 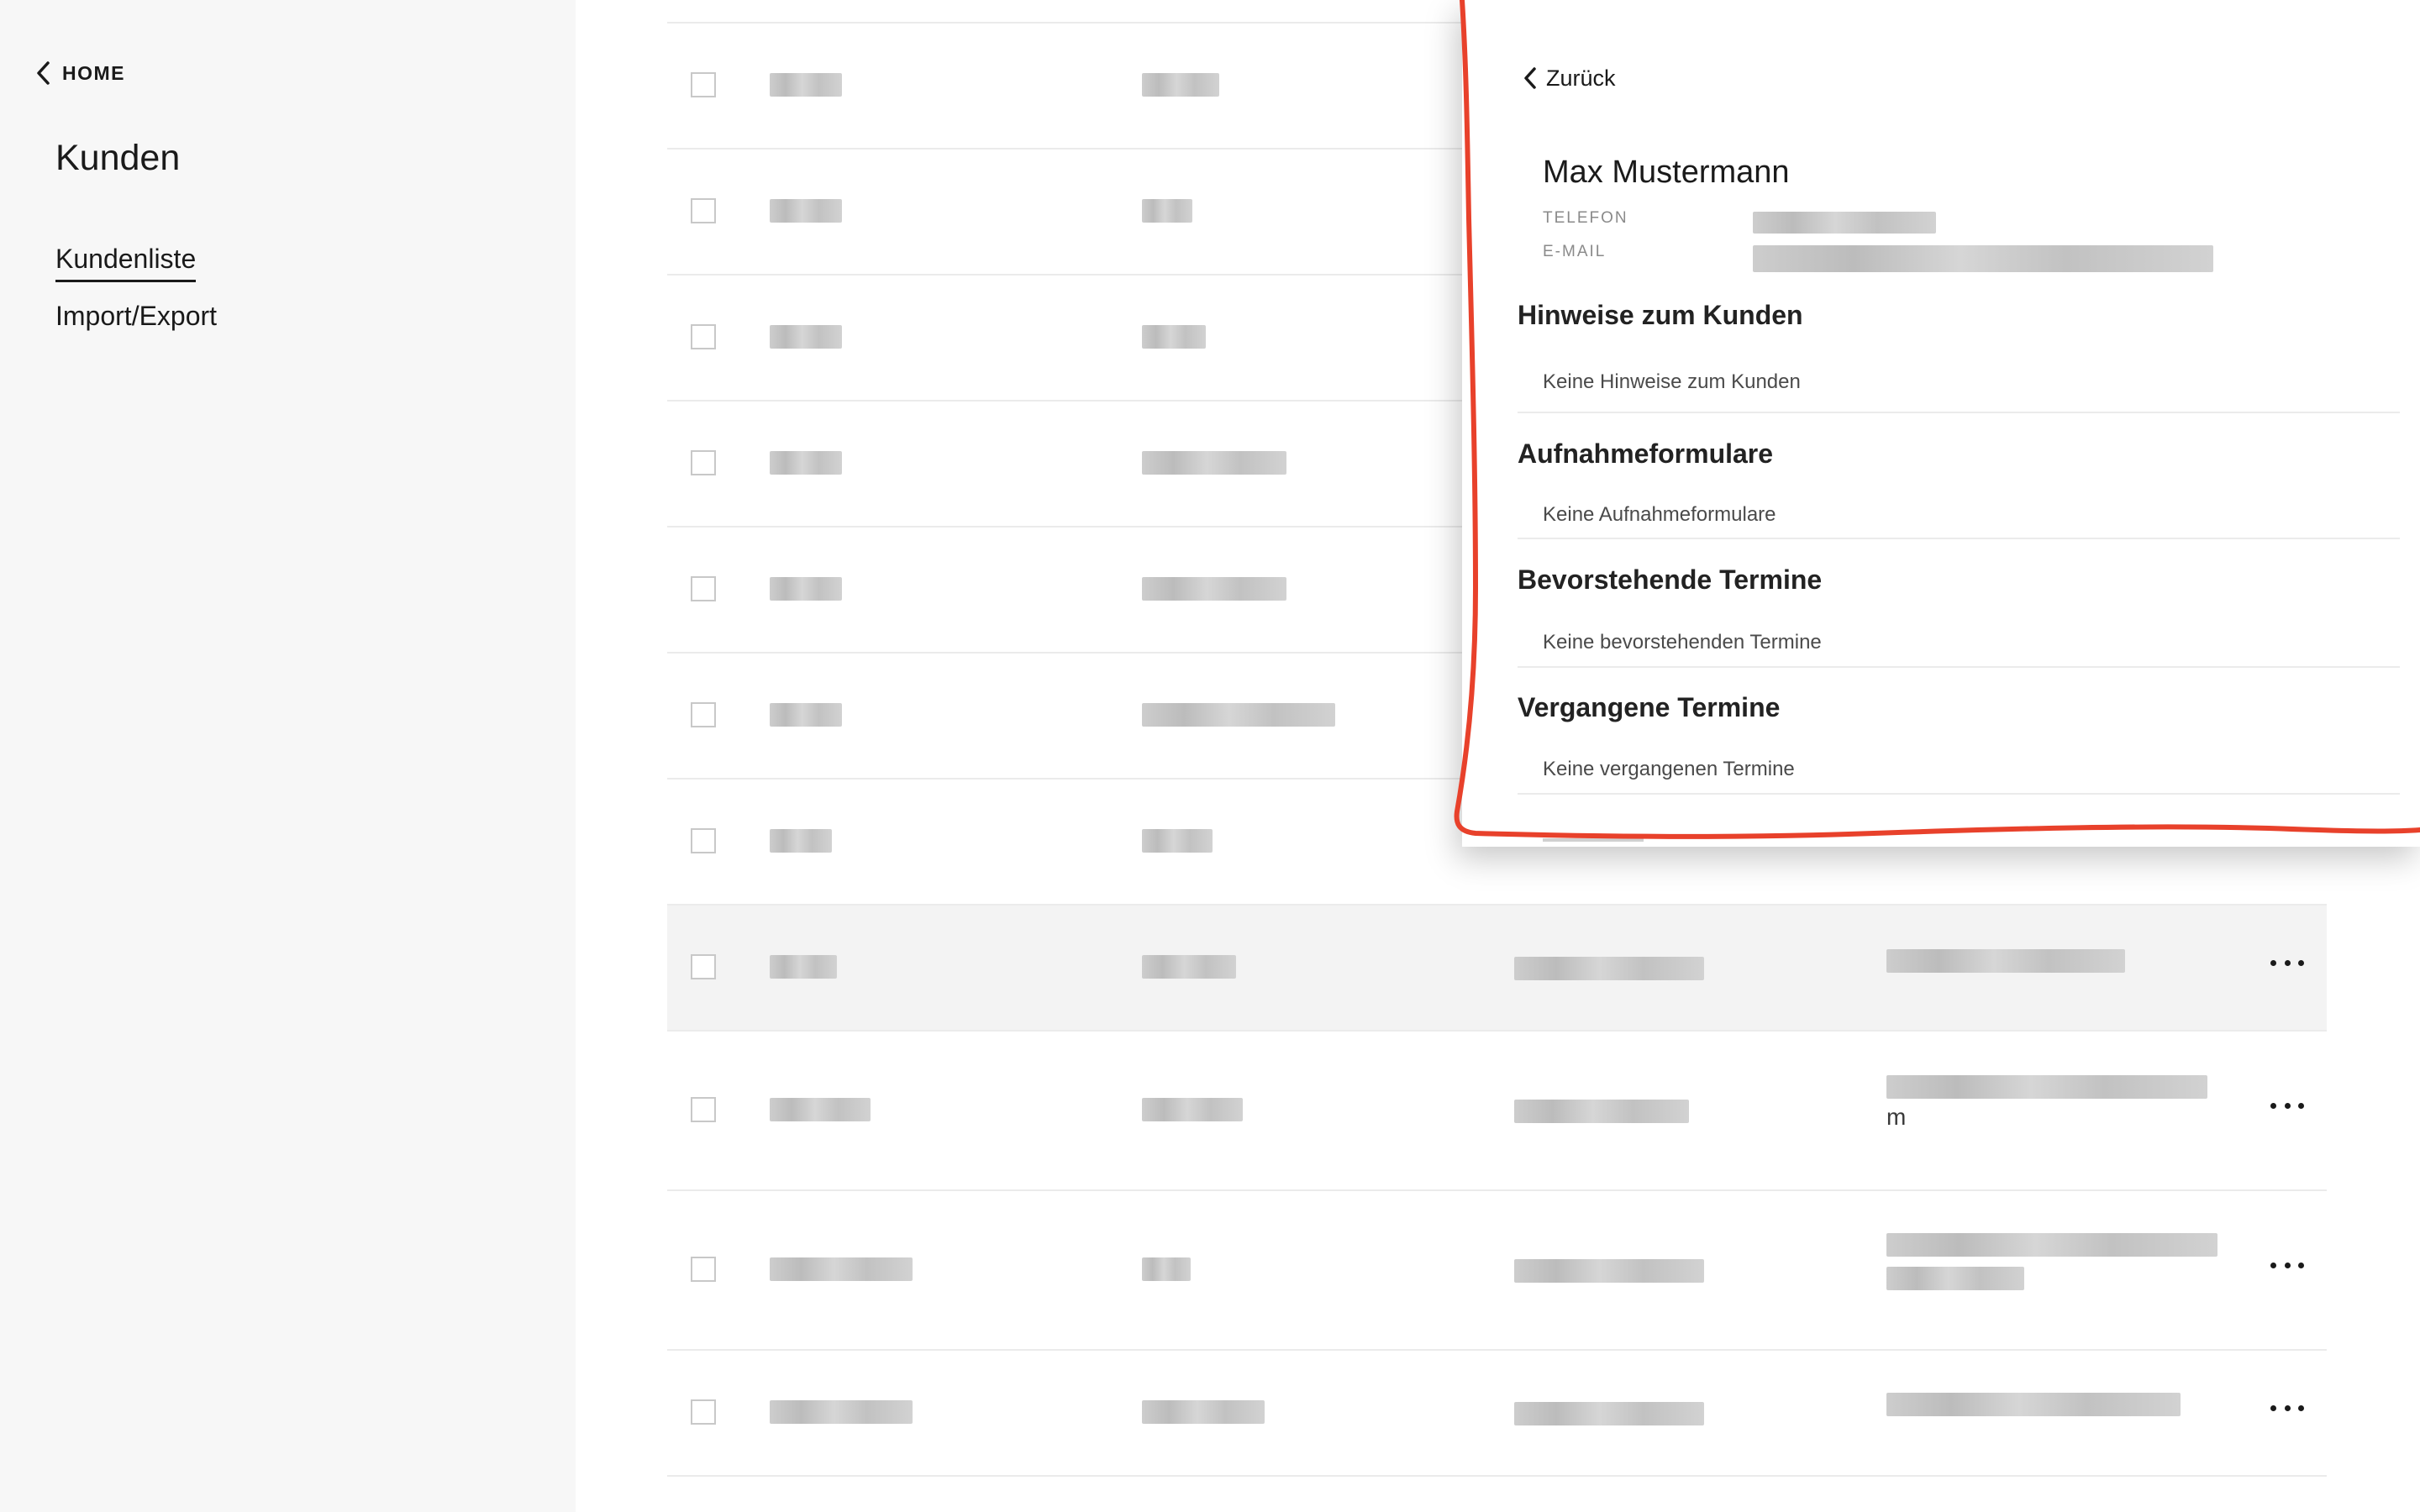 What do you see at coordinates (126, 263) in the screenshot?
I see `nav-item-kundenliste: Kundenliste` at bounding box center [126, 263].